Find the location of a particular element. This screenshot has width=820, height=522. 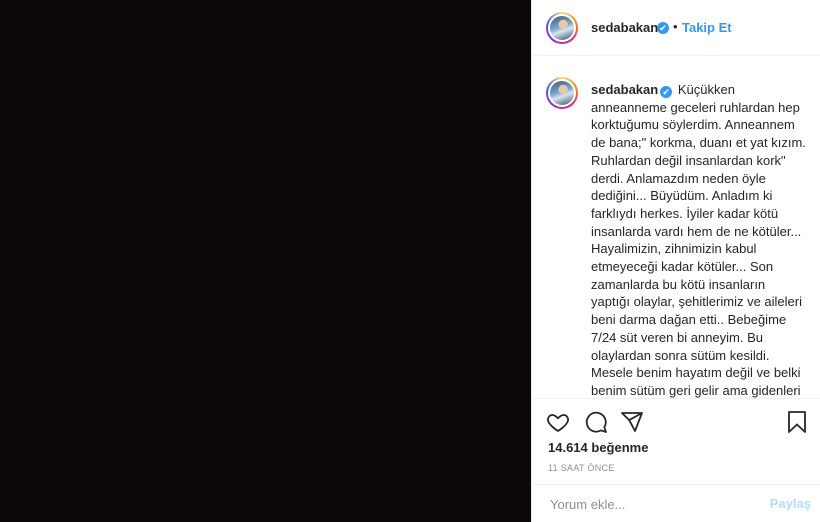

avatar is located at coordinates (562, 28).